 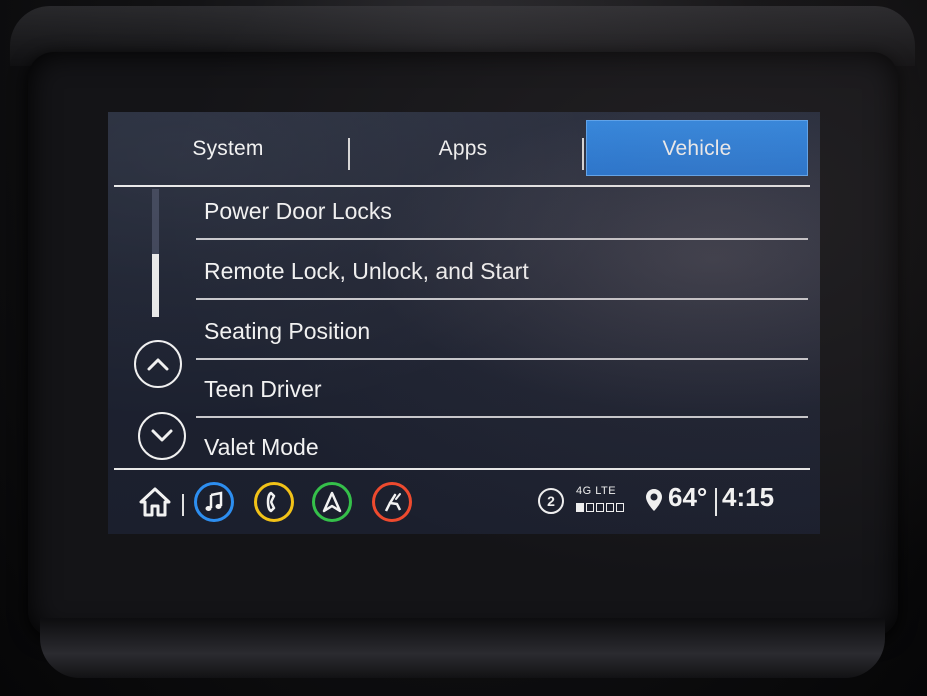 I want to click on clock: 4:15, so click(x=748, y=497).